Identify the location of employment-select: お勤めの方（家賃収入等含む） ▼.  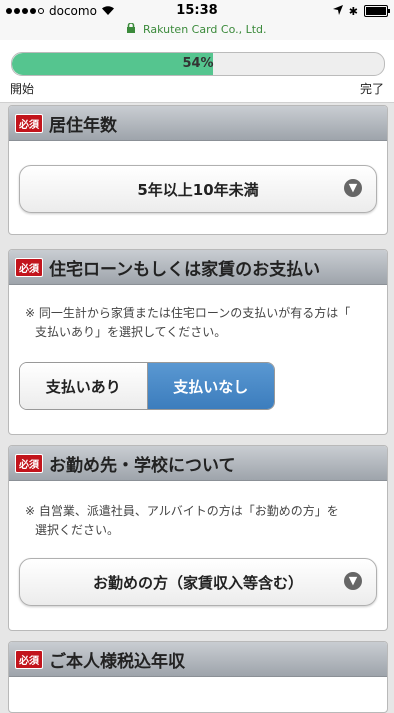
(198, 582).